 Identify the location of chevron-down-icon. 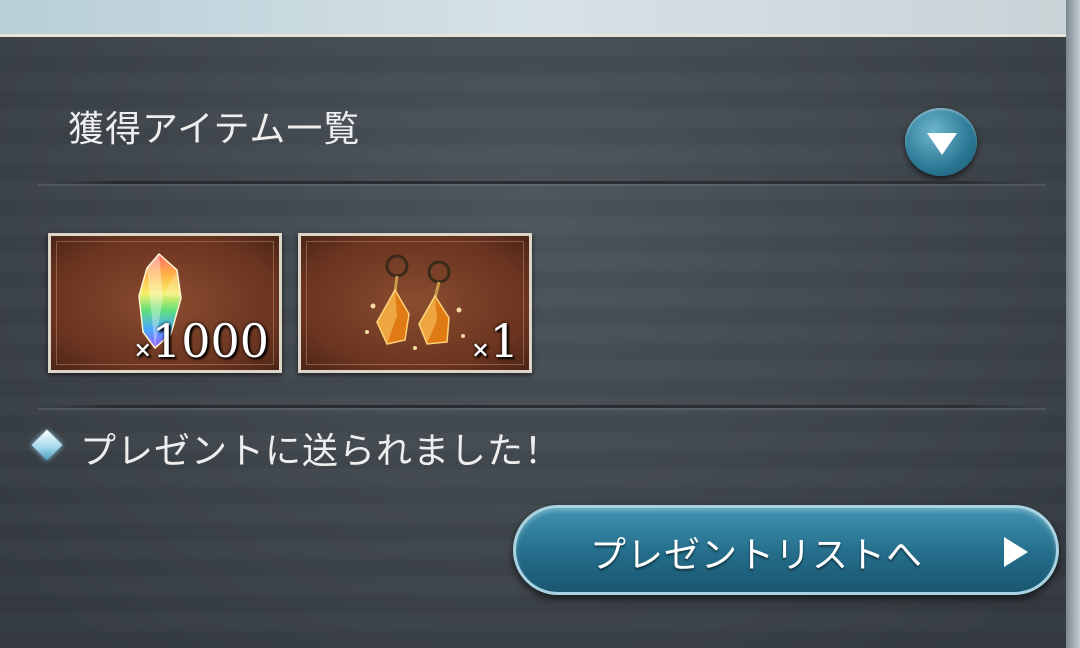
(942, 144).